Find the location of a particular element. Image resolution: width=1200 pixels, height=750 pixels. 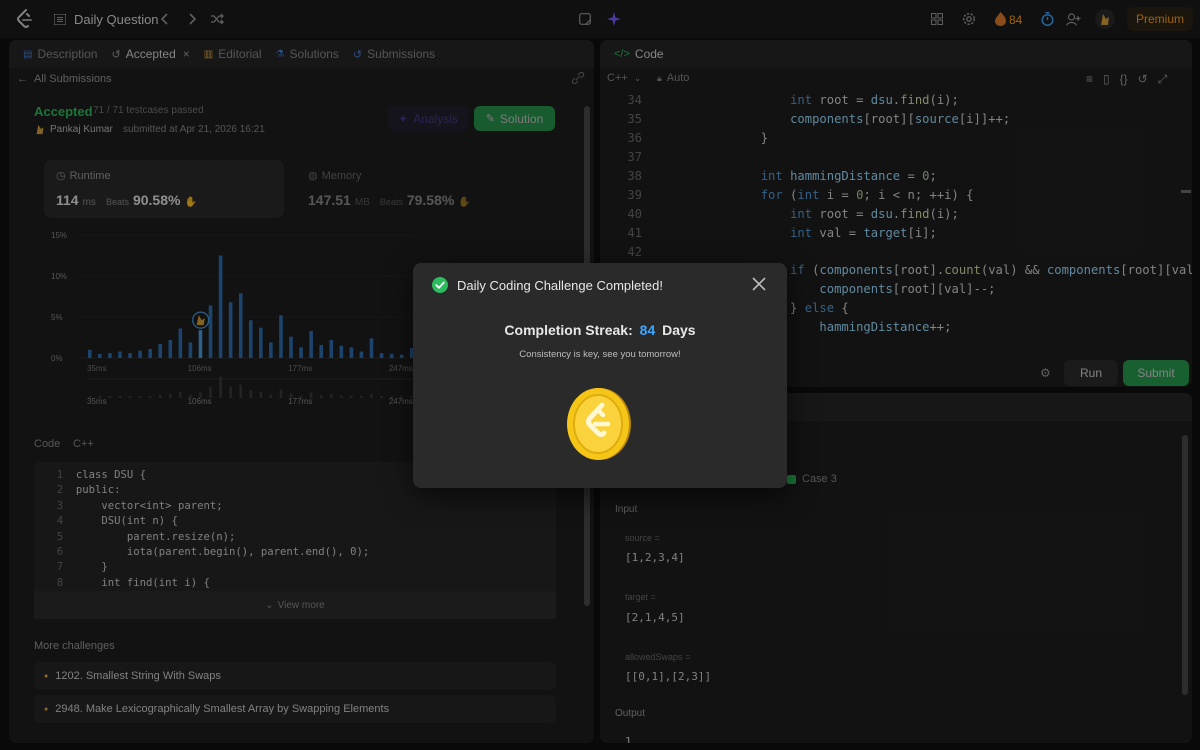

close-icon is located at coordinates (759, 284).